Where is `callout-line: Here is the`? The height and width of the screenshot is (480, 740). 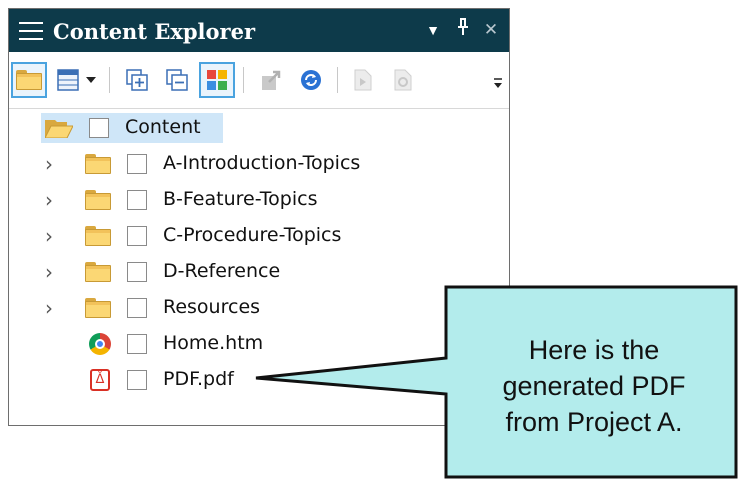 callout-line: Here is the is located at coordinates (594, 350).